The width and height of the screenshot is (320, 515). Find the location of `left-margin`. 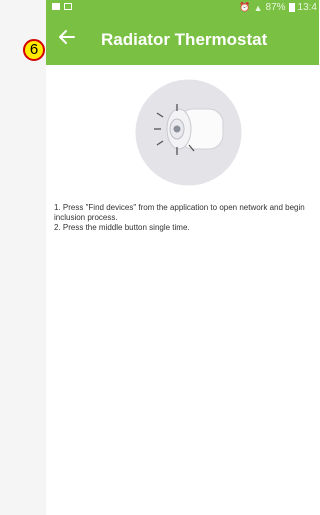

left-margin is located at coordinates (23, 257).